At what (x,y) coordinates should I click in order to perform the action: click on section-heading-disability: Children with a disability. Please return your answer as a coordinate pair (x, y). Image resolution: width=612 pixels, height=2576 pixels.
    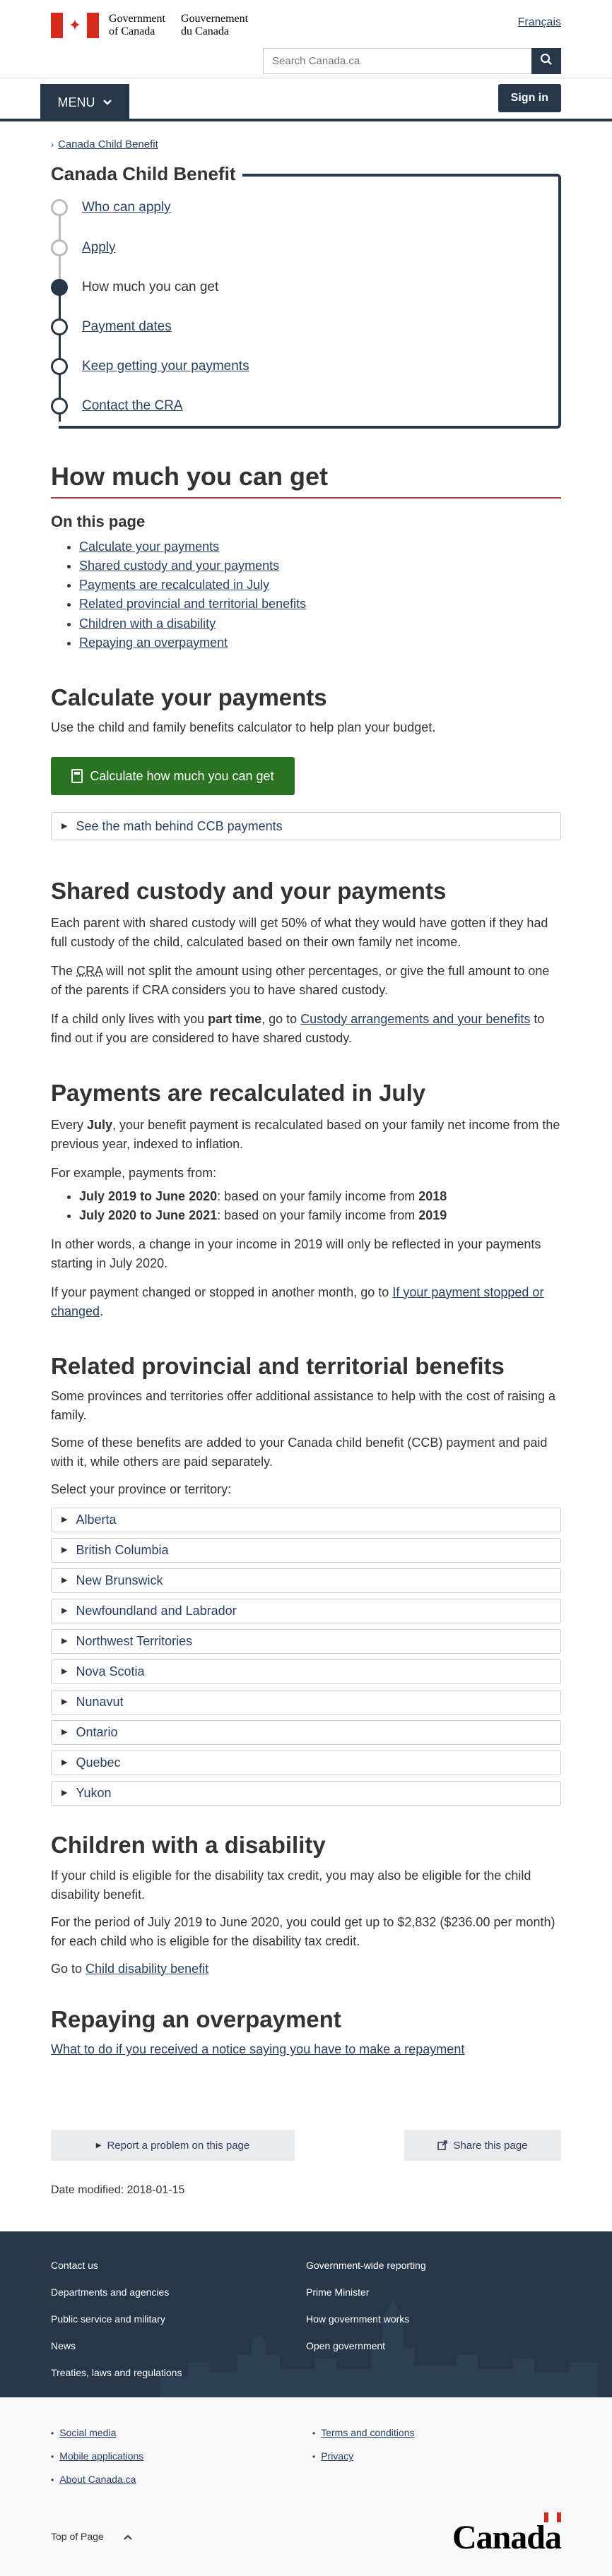
    Looking at the image, I should click on (189, 1845).